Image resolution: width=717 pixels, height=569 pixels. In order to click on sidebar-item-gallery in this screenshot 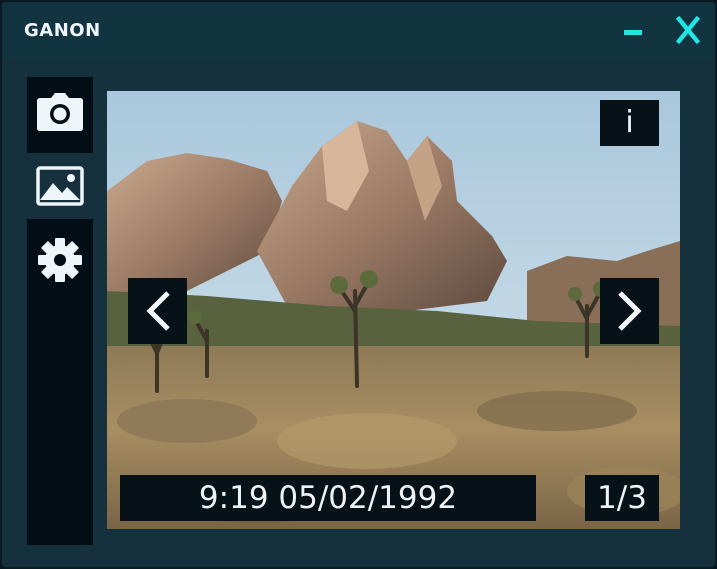, I will do `click(60, 186)`.